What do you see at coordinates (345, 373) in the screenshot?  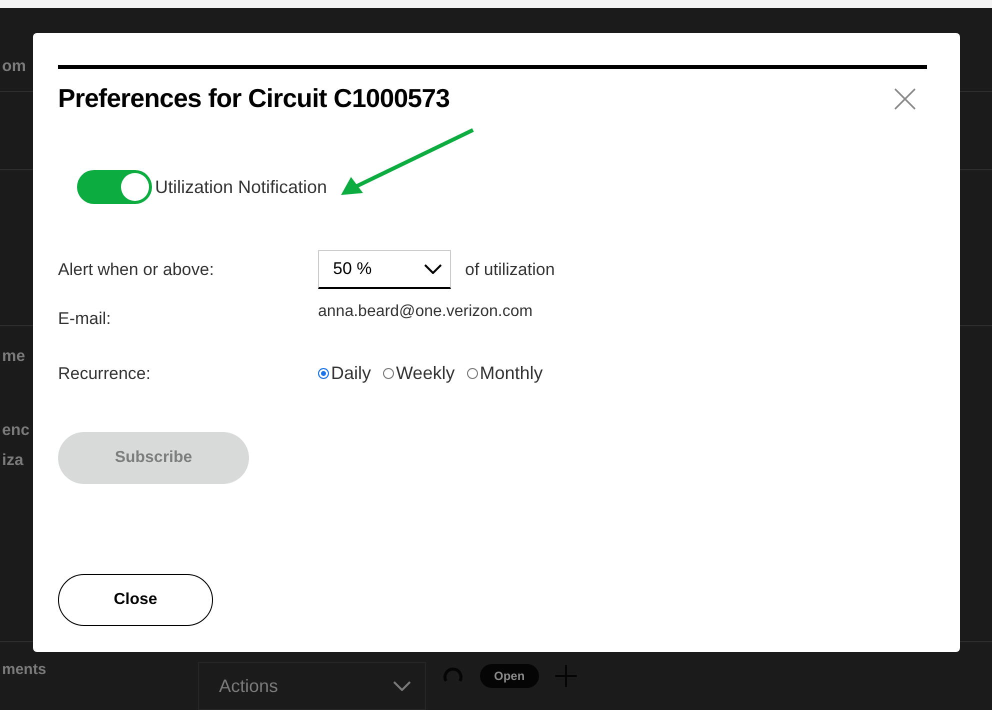 I see `radio-option: Daily` at bounding box center [345, 373].